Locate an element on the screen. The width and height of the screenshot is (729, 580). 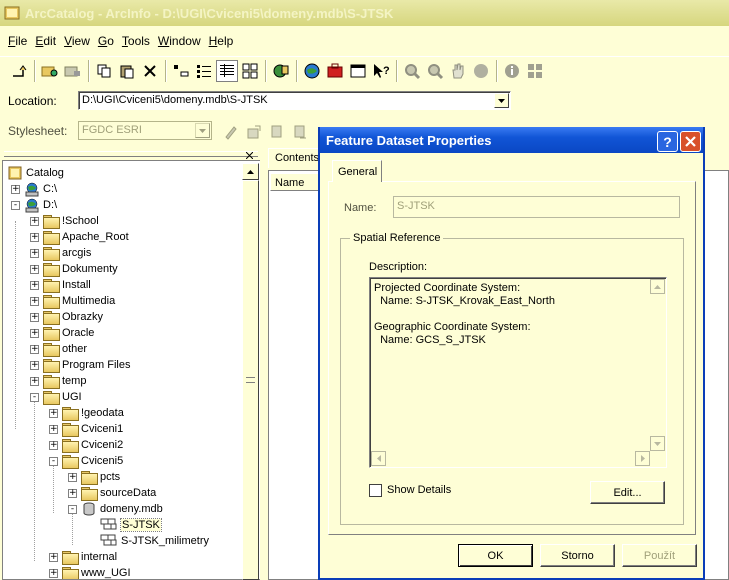
tree-item-catalog: Catalog is located at coordinates (35, 173).